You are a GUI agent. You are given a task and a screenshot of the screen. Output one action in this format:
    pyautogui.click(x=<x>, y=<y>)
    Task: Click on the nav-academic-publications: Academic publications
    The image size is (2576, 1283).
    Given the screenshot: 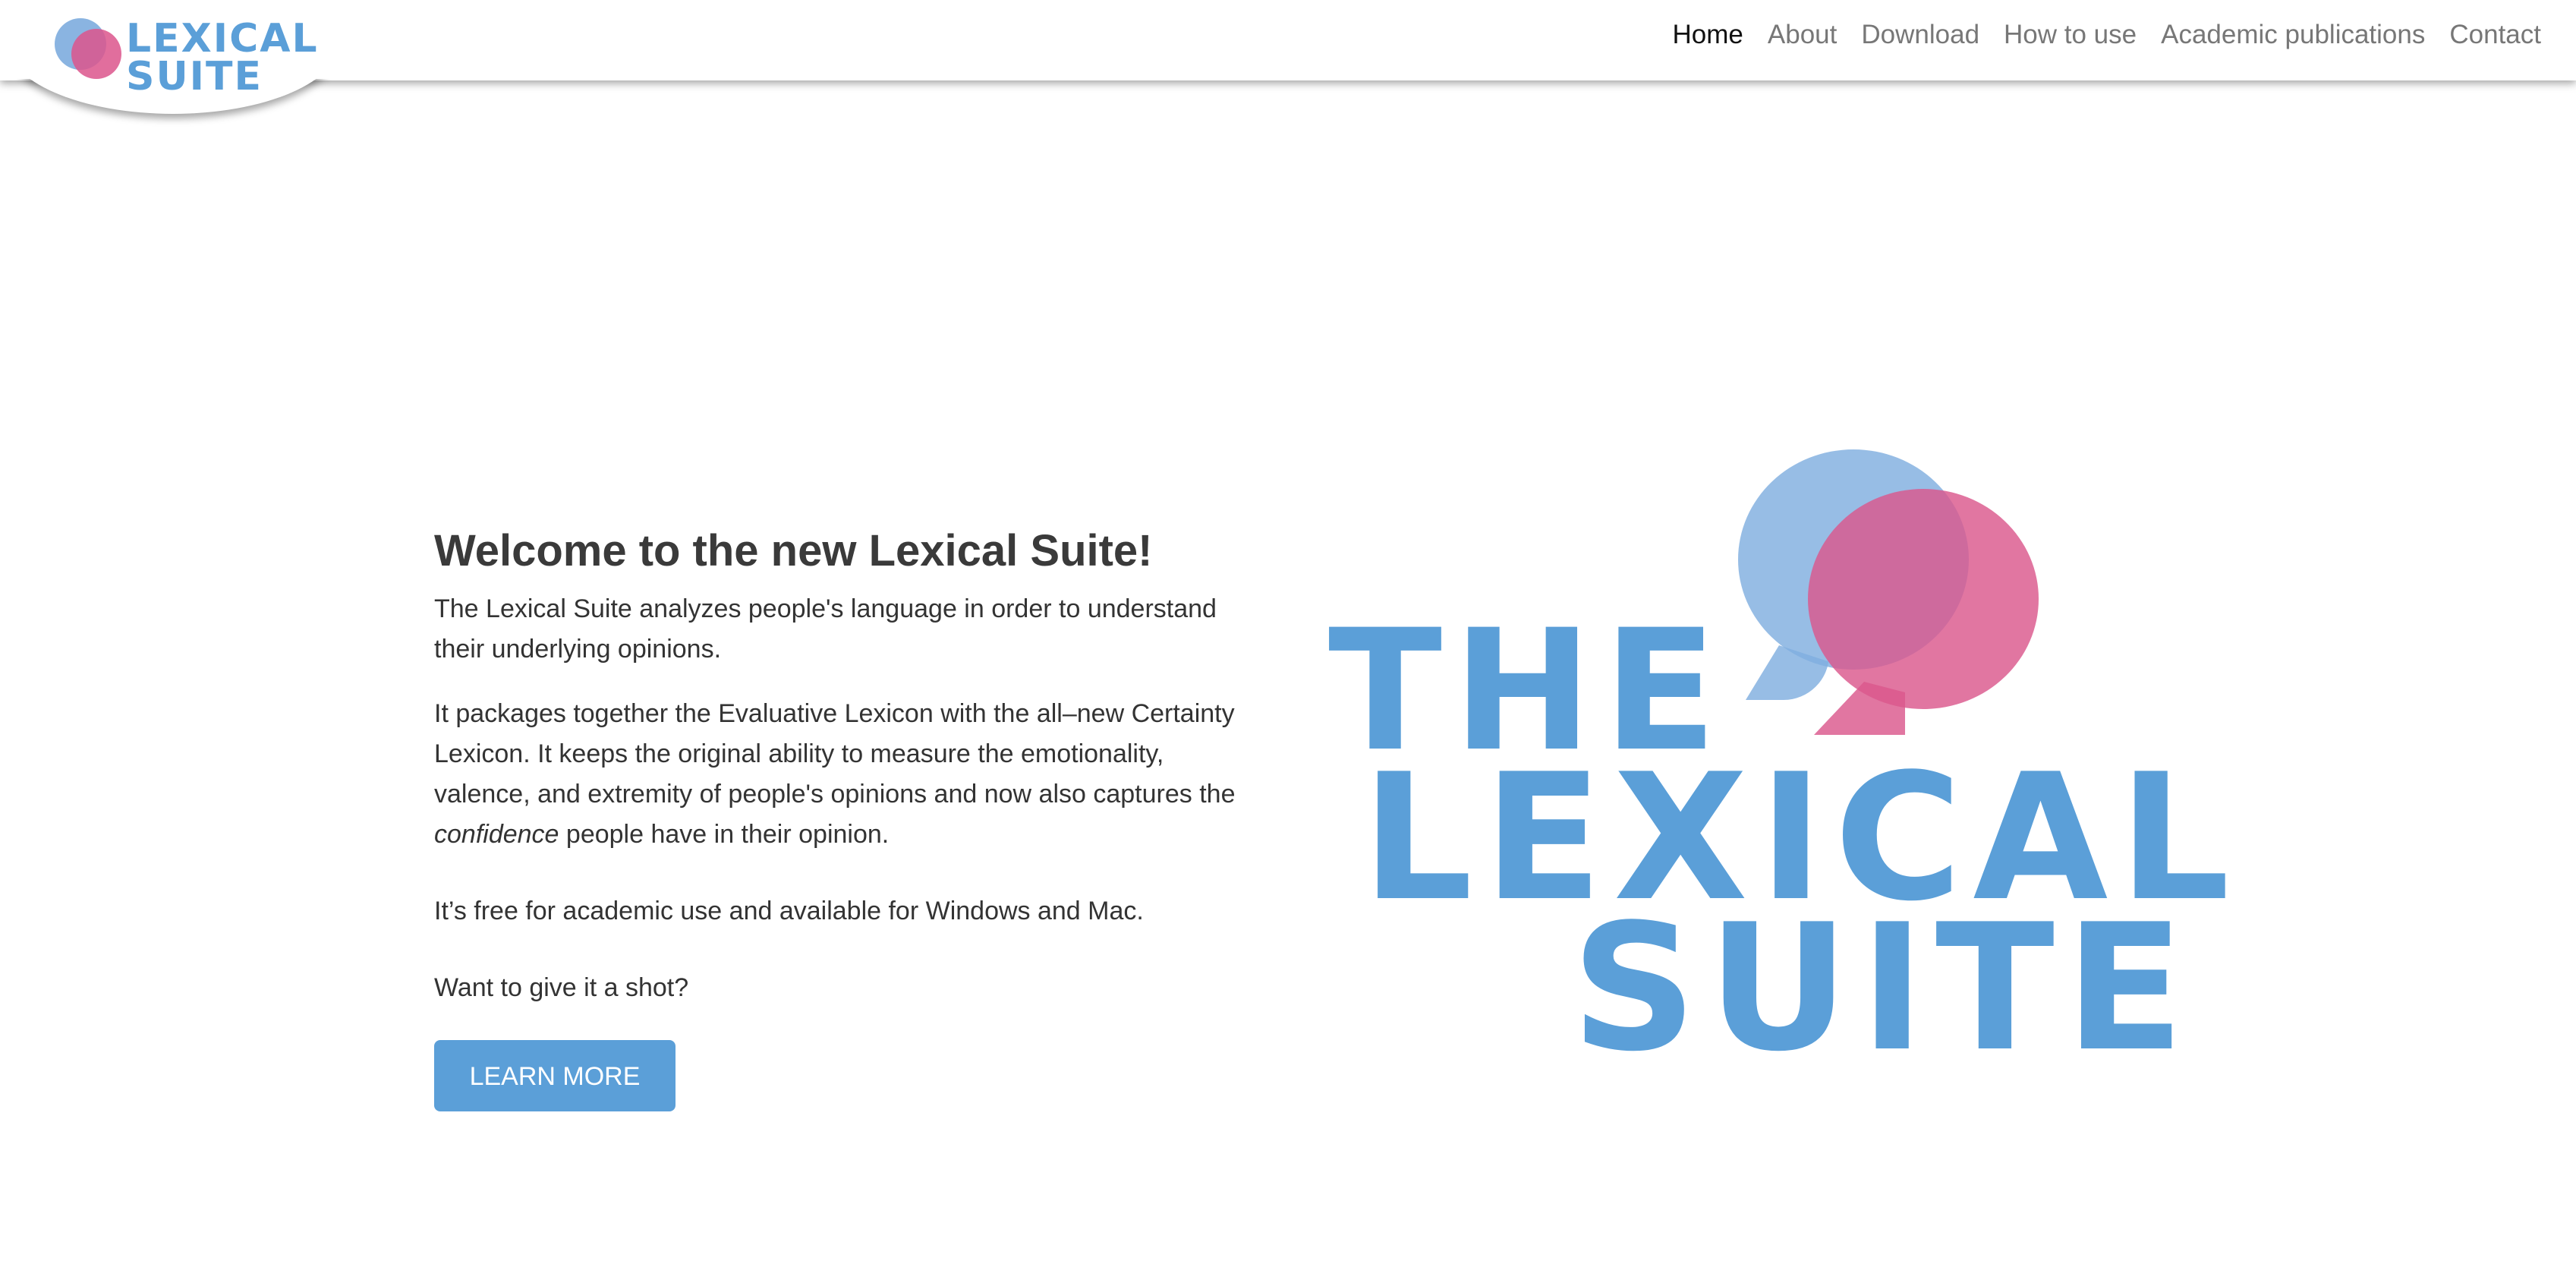 What is the action you would take?
    pyautogui.click(x=2293, y=35)
    